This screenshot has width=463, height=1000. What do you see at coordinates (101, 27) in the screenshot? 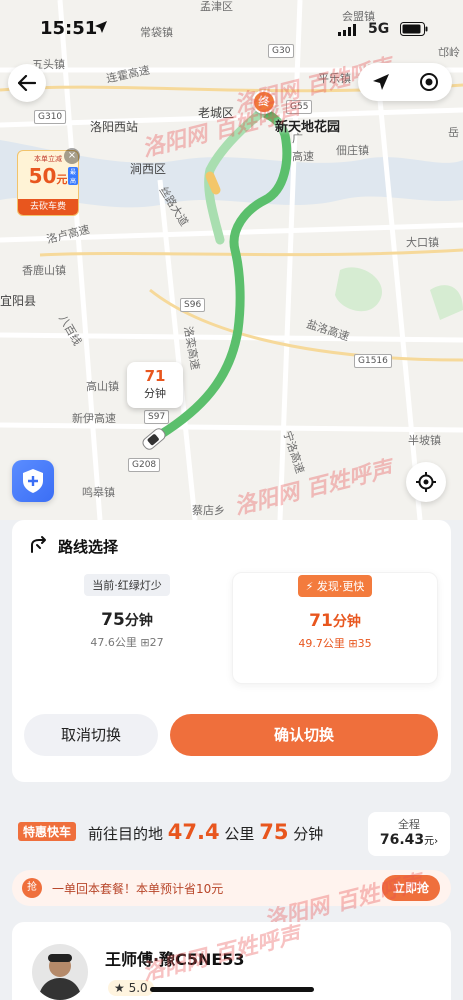
I see `location-arrow-icon` at bounding box center [101, 27].